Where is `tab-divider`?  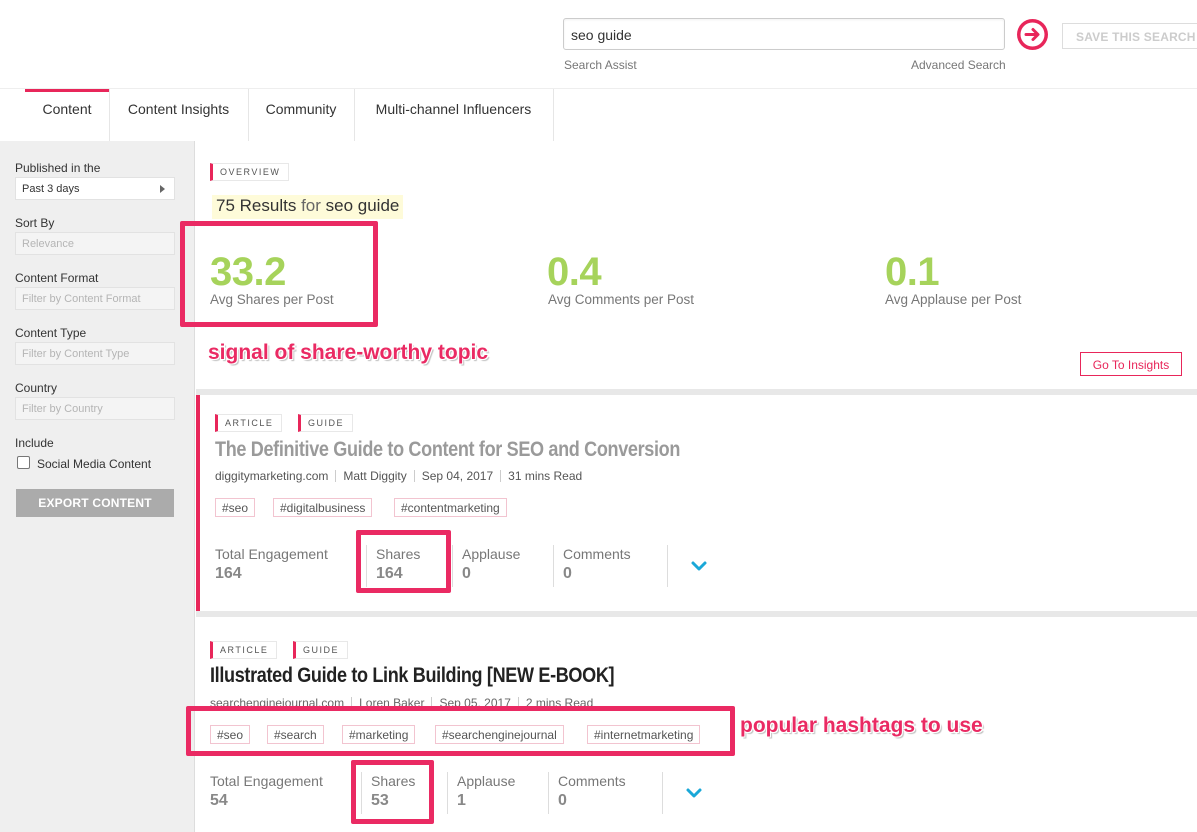 tab-divider is located at coordinates (553, 115).